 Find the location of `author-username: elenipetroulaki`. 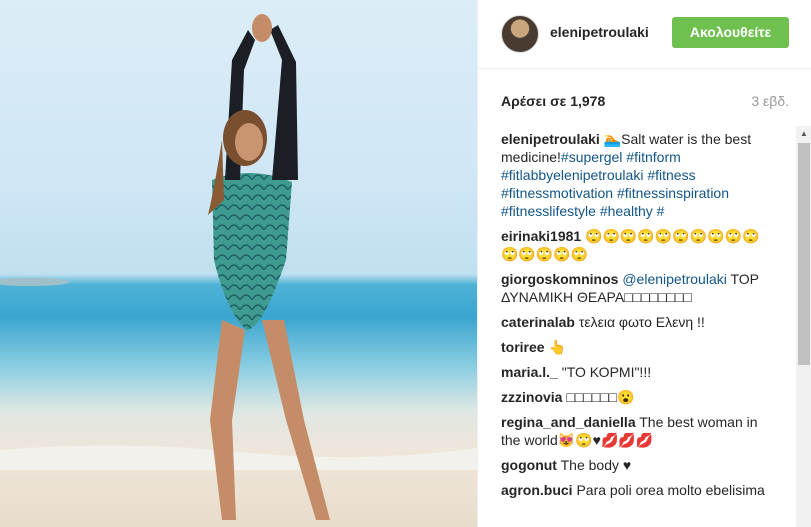

author-username: elenipetroulaki is located at coordinates (599, 32).